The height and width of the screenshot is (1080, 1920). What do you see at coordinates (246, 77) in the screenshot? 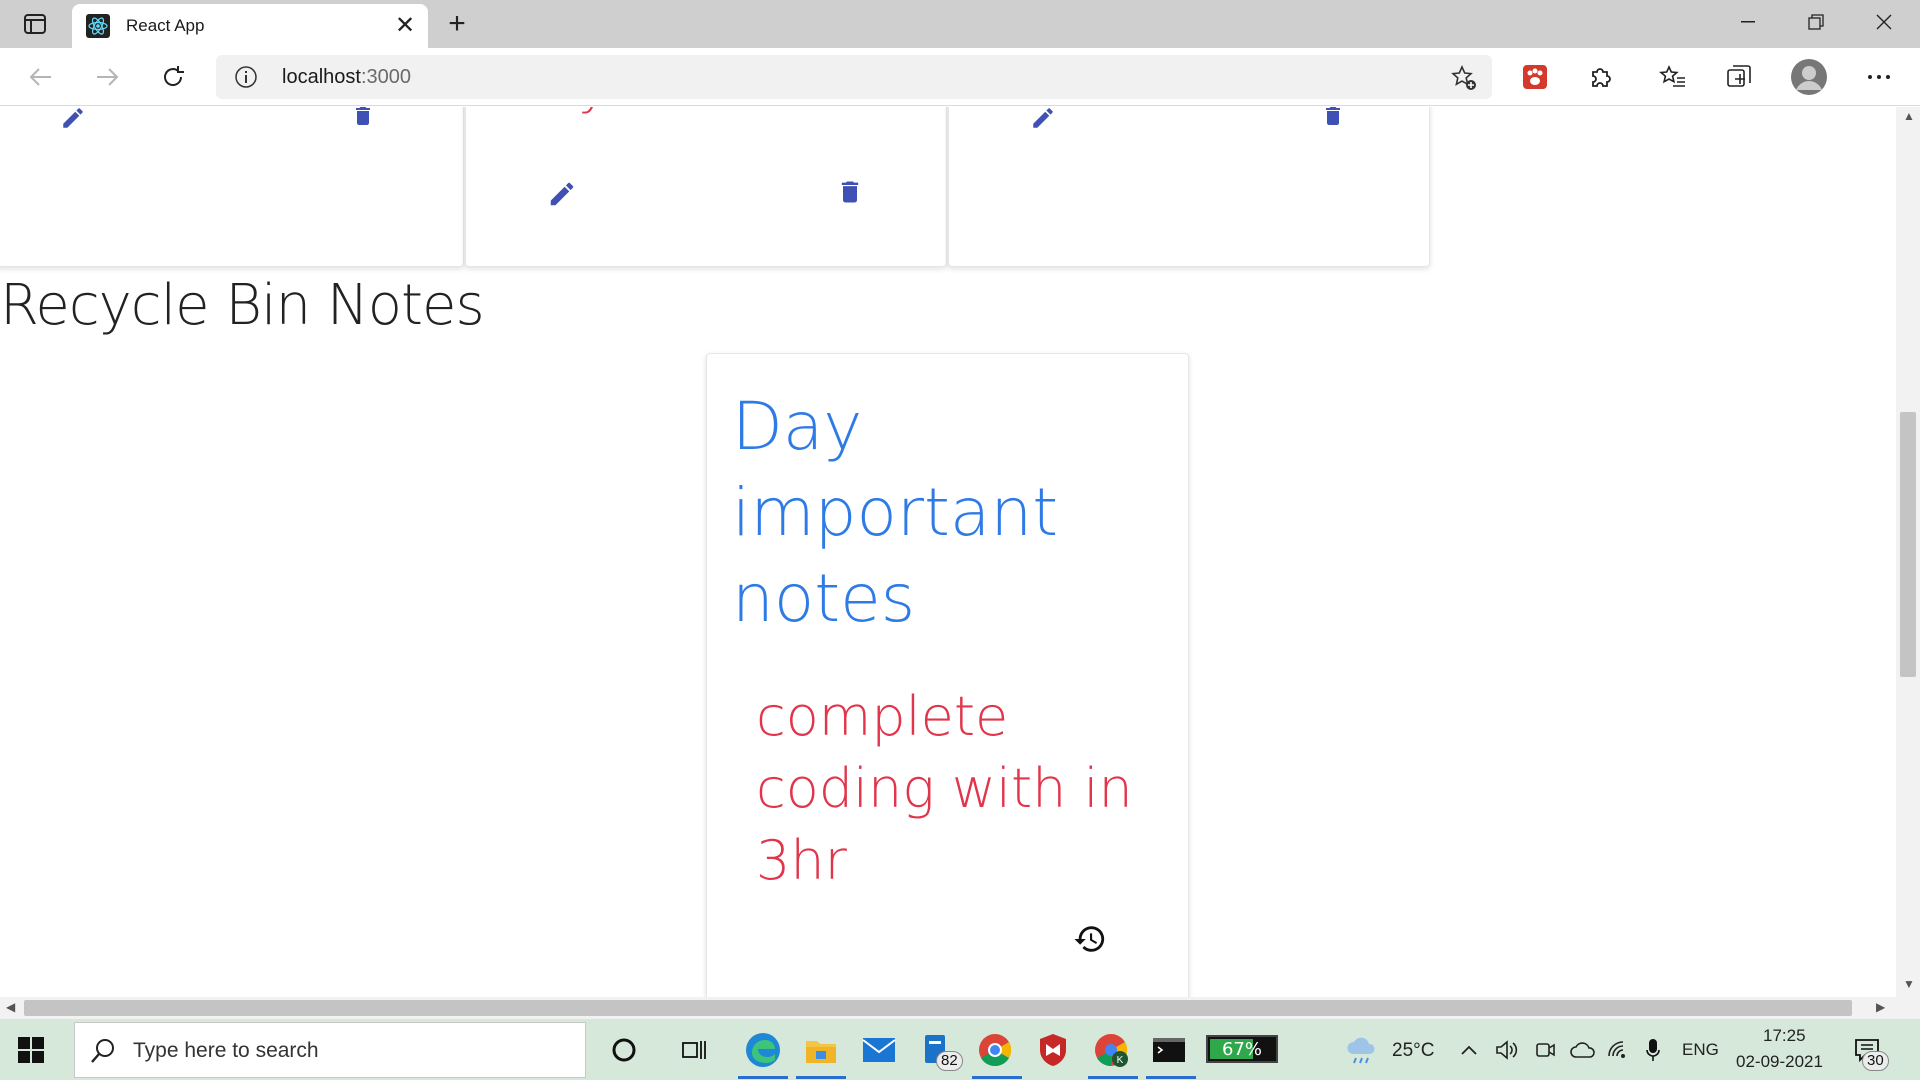
I see `site-info-icon` at bounding box center [246, 77].